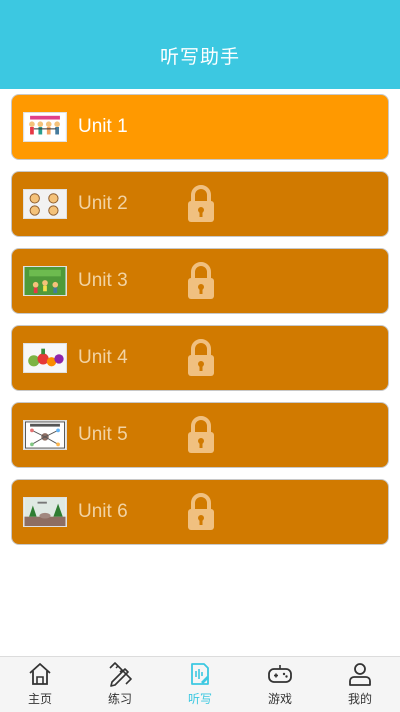  Describe the element at coordinates (103, 280) in the screenshot. I see `unit-label: Unit 3` at that location.